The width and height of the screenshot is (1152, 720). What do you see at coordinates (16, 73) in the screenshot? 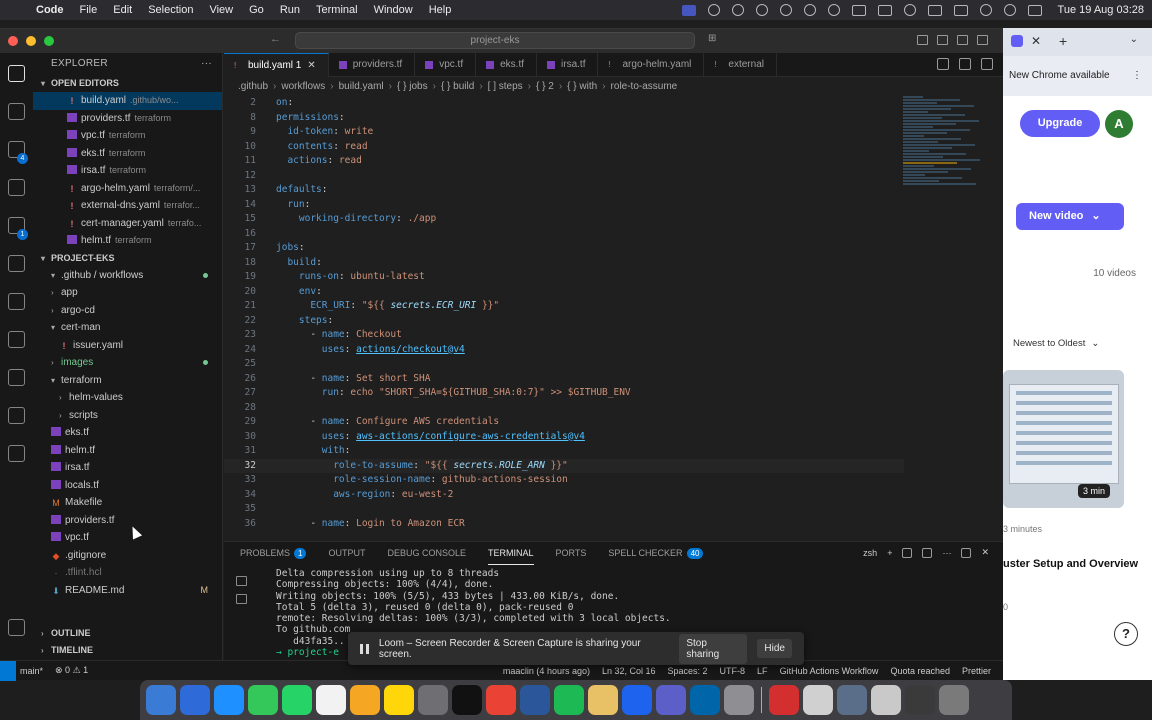
I see `explorer-icon` at bounding box center [16, 73].